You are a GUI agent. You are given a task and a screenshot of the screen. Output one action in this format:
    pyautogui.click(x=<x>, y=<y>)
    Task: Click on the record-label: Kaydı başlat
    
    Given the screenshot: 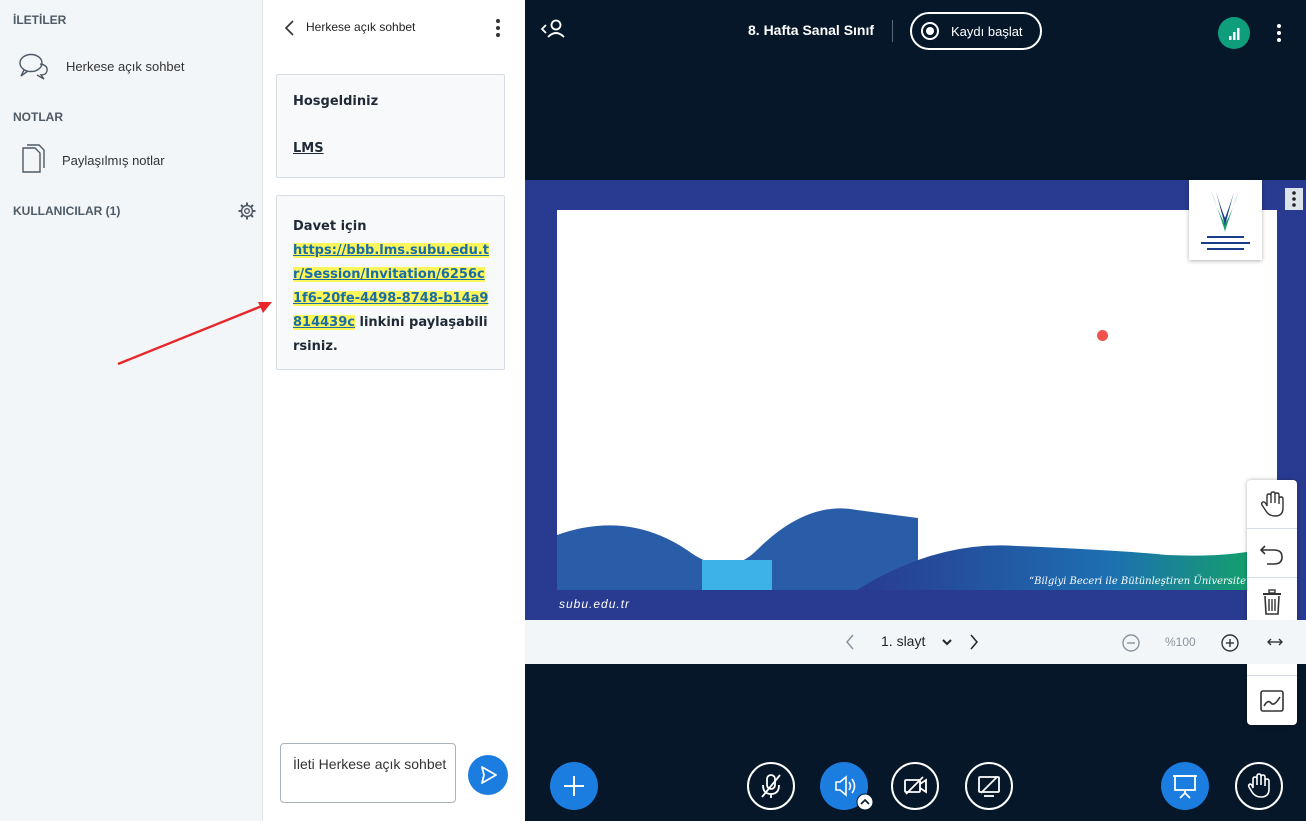 What is the action you would take?
    pyautogui.click(x=987, y=31)
    